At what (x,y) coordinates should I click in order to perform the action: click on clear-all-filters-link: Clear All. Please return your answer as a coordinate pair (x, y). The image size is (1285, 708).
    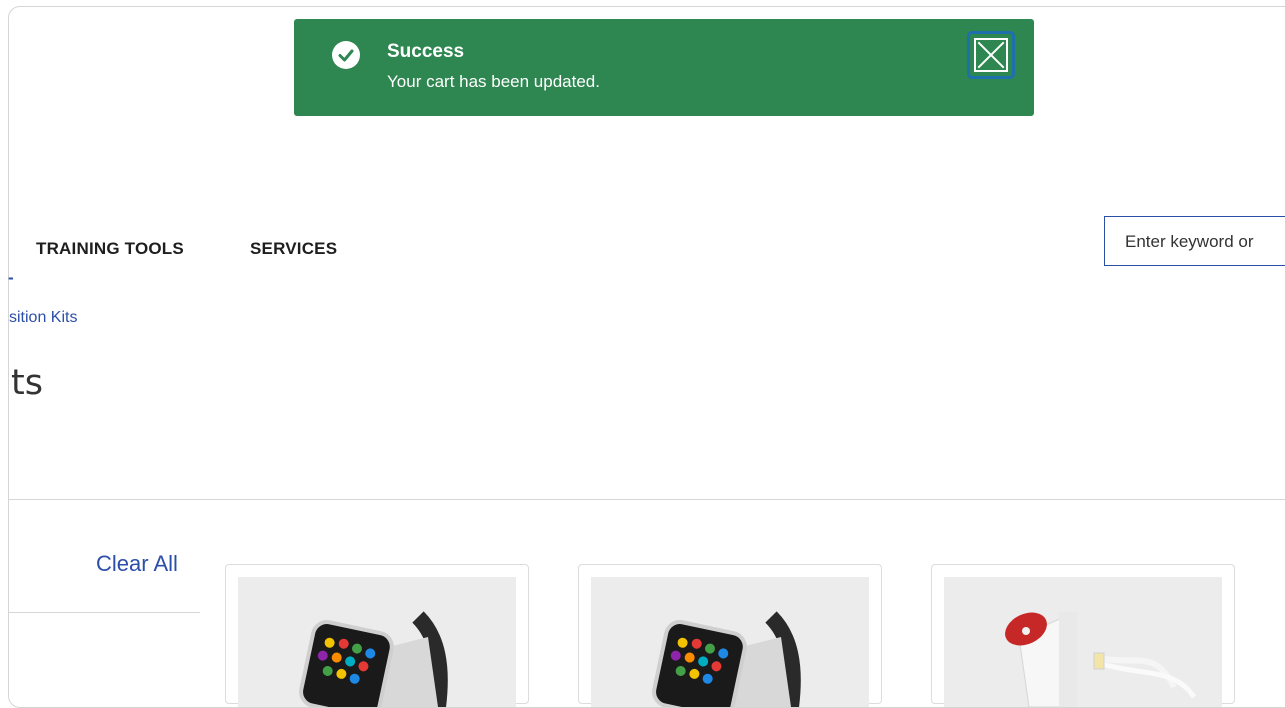
    Looking at the image, I should click on (137, 564).